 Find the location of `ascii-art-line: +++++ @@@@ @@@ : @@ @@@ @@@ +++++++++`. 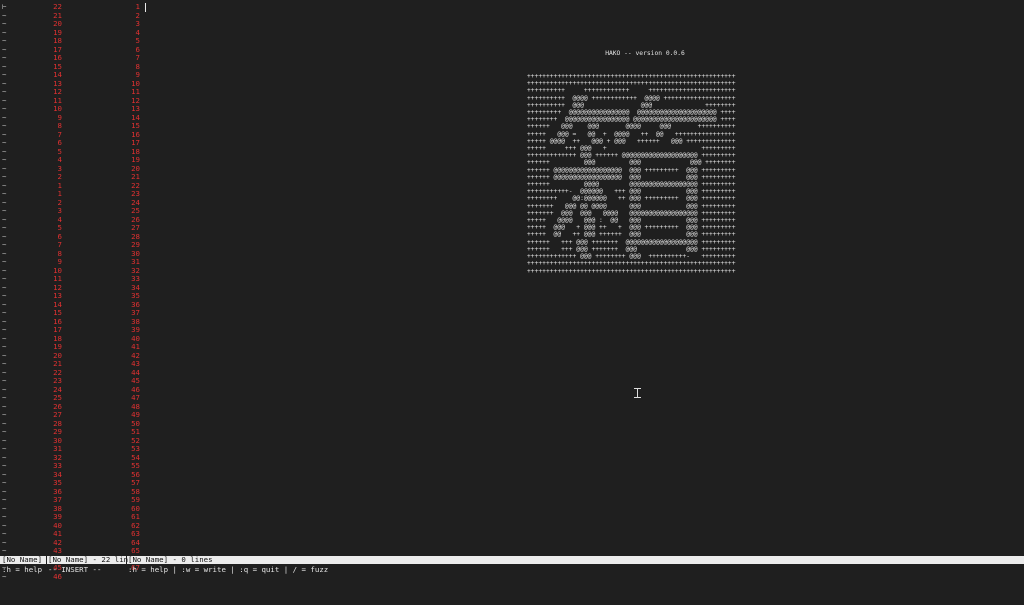

ascii-art-line: +++++ @@@@ @@@ : @@ @@@ @@@ +++++++++ is located at coordinates (631, 221).